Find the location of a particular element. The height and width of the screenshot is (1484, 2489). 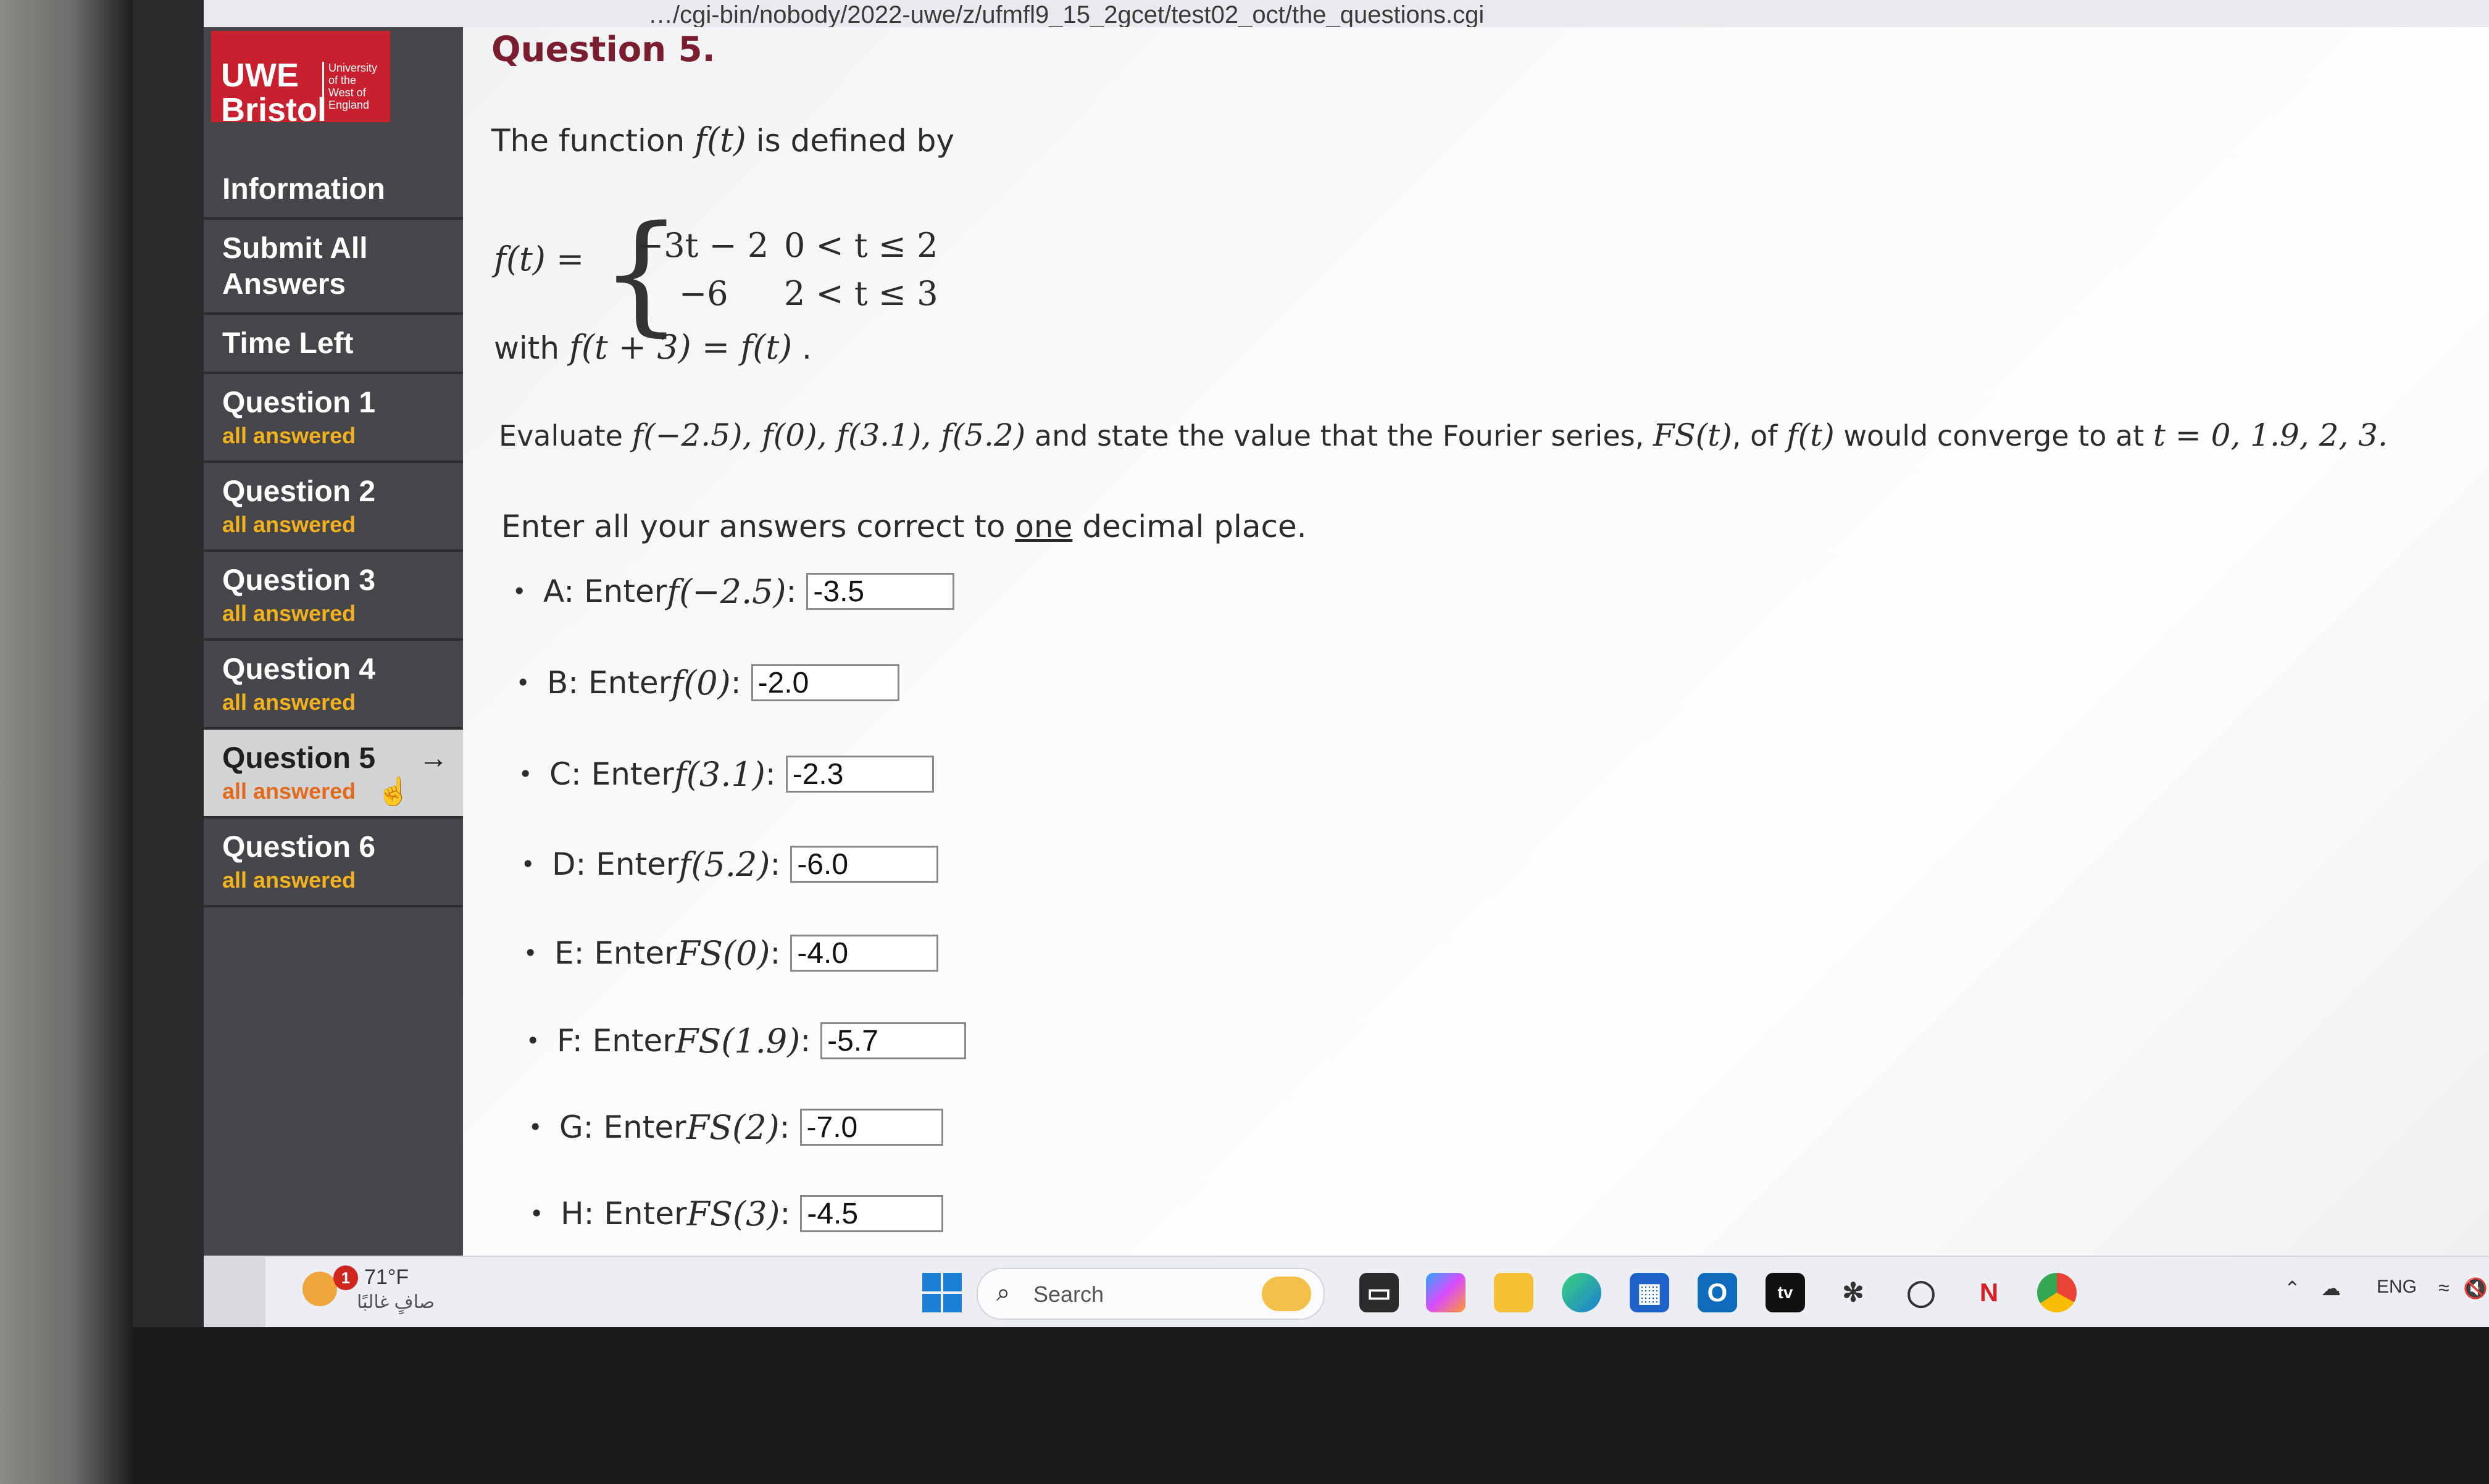

sidebar-item-label: Information is located at coordinates (303, 189).